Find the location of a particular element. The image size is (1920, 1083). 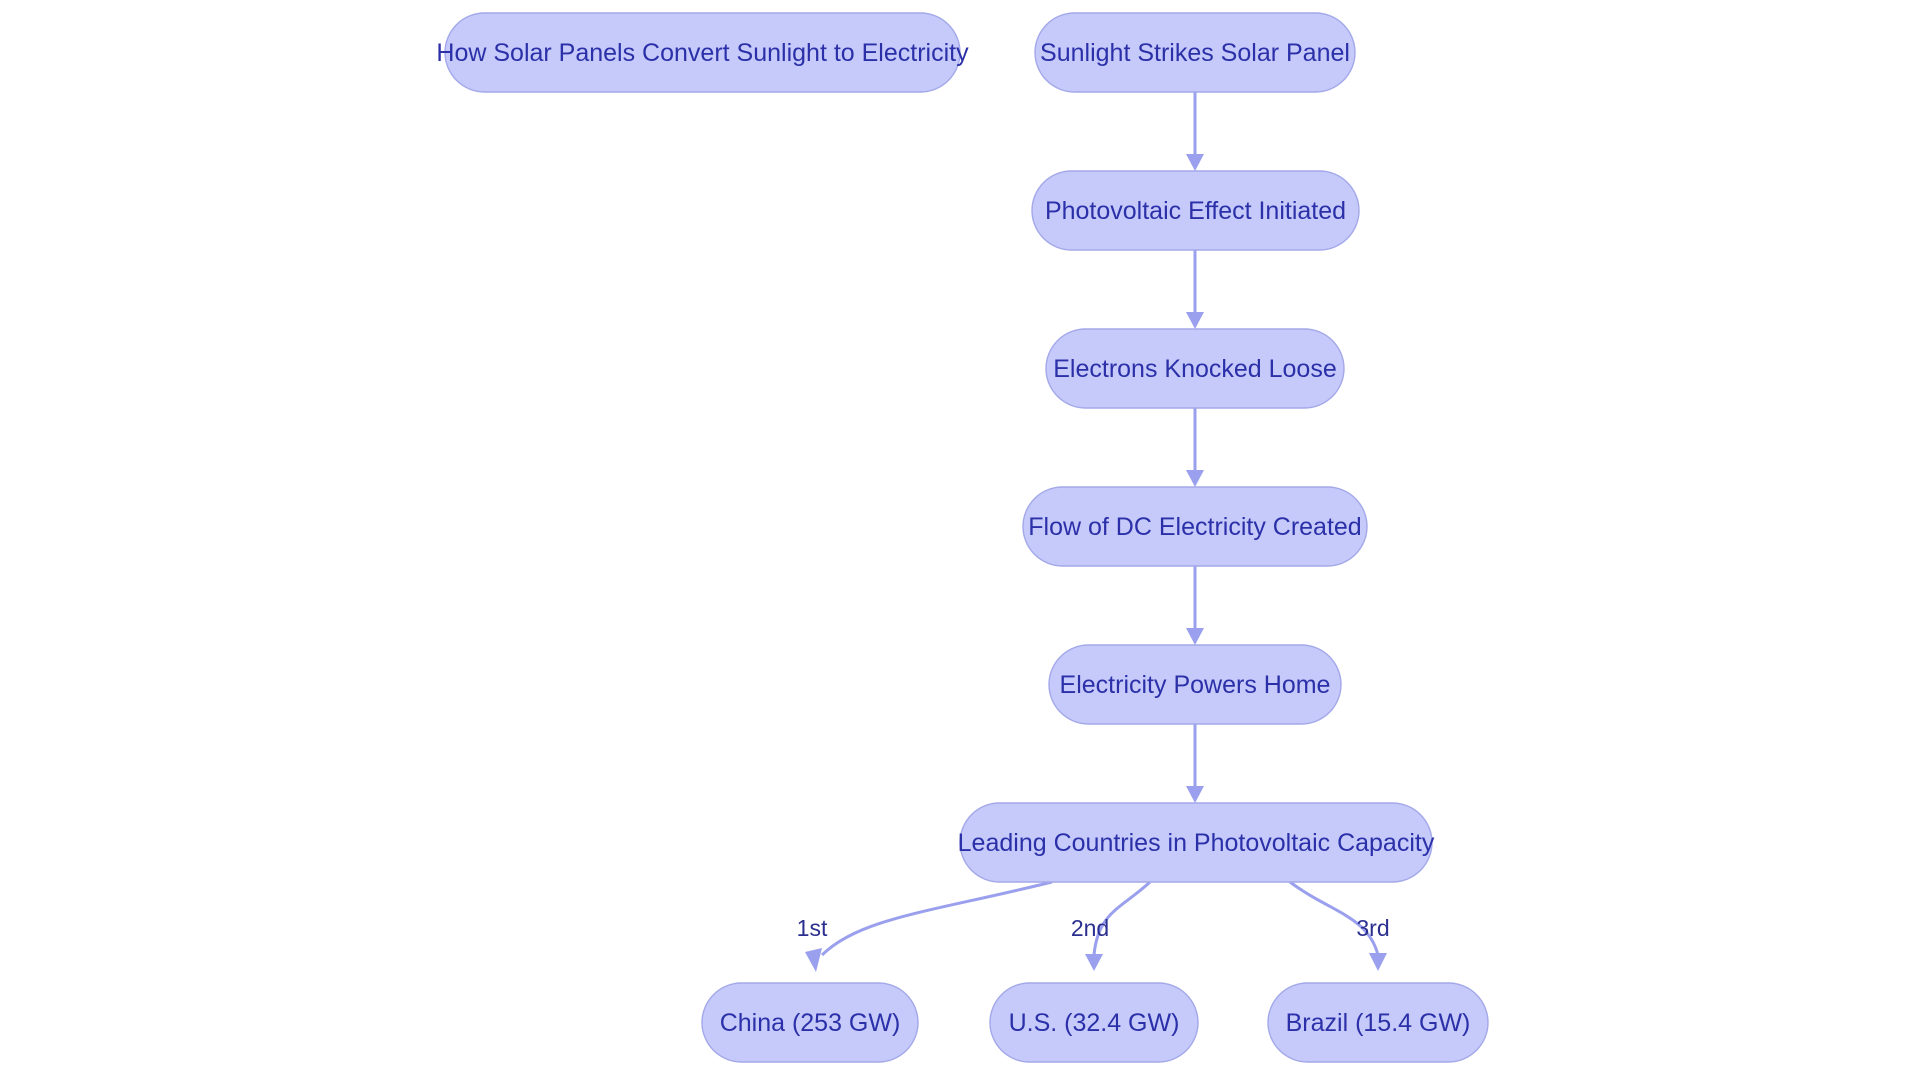

node-photovoltaic-effect-initiated-label: Photovoltaic Effect Initiated is located at coordinates (1195, 211).